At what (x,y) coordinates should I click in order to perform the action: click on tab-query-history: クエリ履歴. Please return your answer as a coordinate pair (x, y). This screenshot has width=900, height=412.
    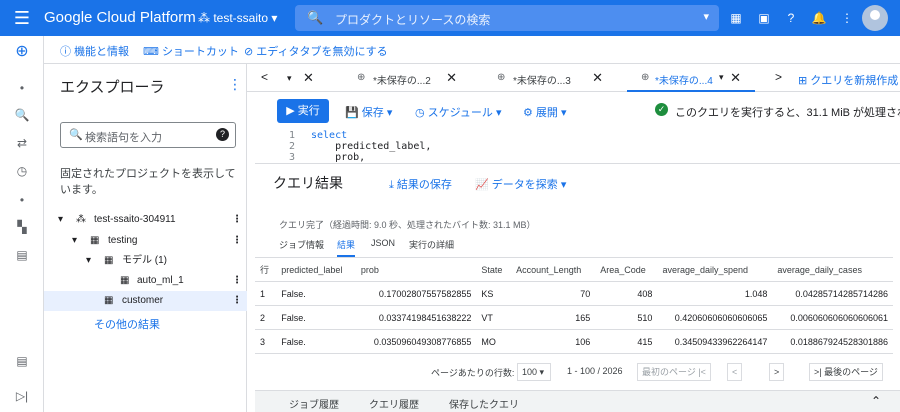
    Looking at the image, I should click on (394, 403).